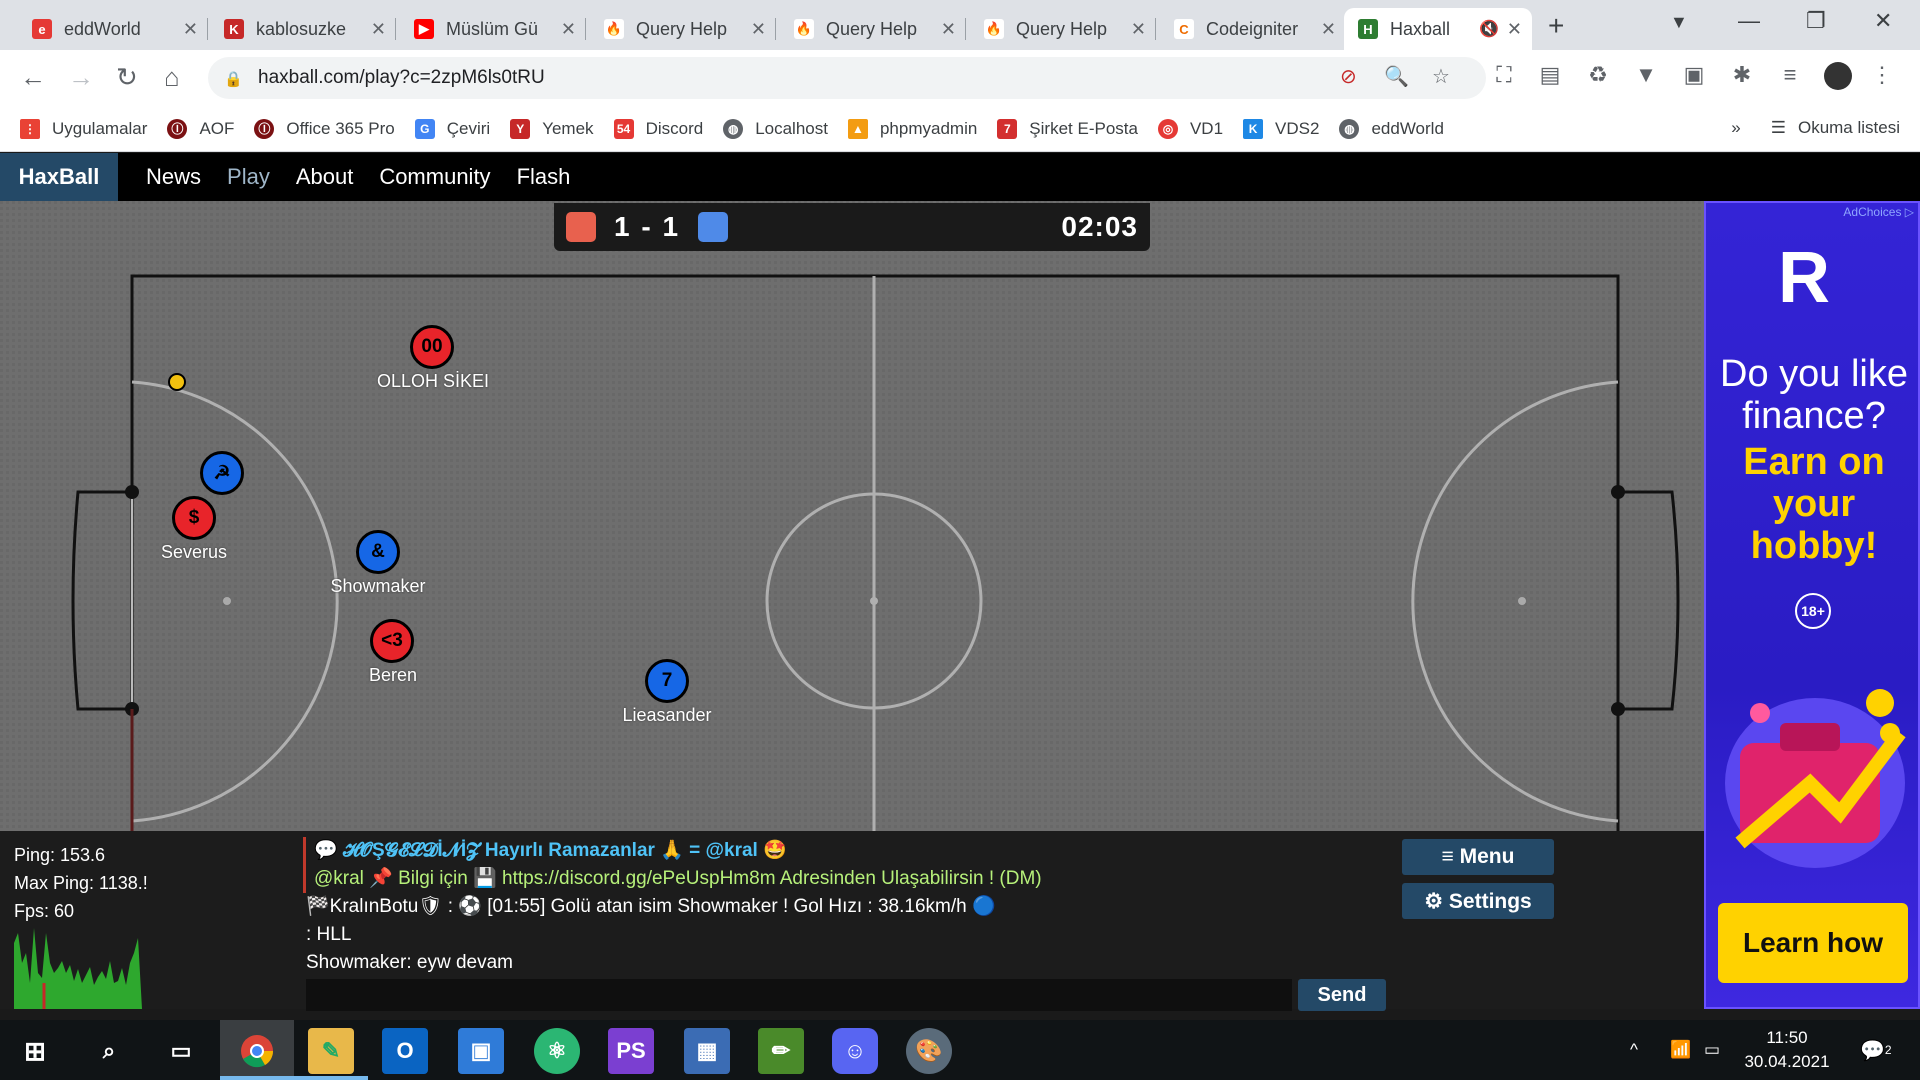 Image resolution: width=1920 pixels, height=1080 pixels. What do you see at coordinates (1067, 128) in the screenshot?
I see `bookmark-sirket-eposta: 7 Şirket E-Posta` at bounding box center [1067, 128].